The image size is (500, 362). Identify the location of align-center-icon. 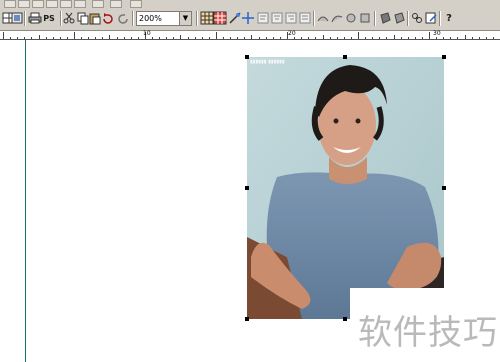
(277, 18).